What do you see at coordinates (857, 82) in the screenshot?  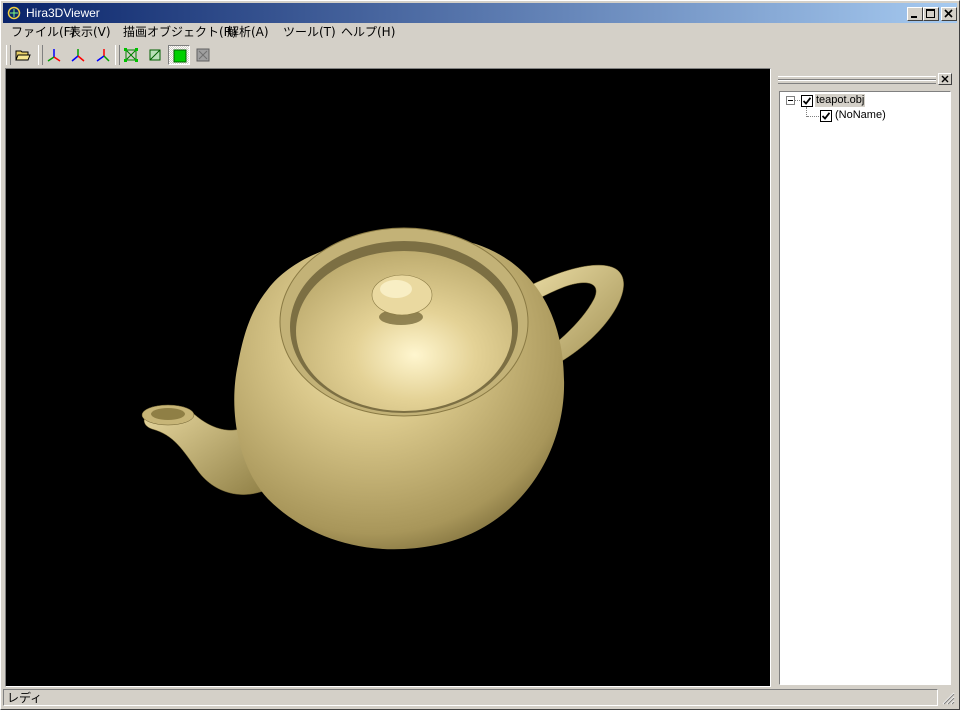 I see `panel-grip` at bounding box center [857, 82].